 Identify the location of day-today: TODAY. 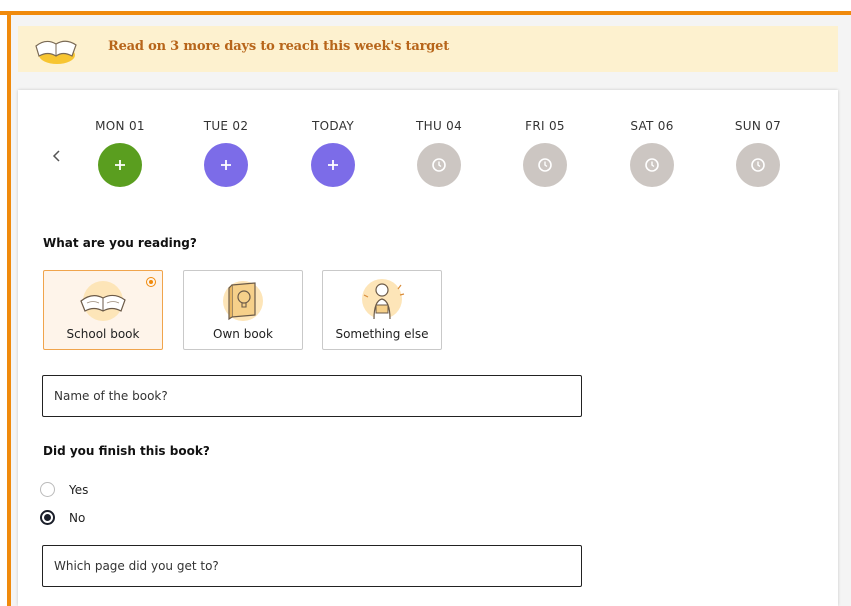
(333, 152).